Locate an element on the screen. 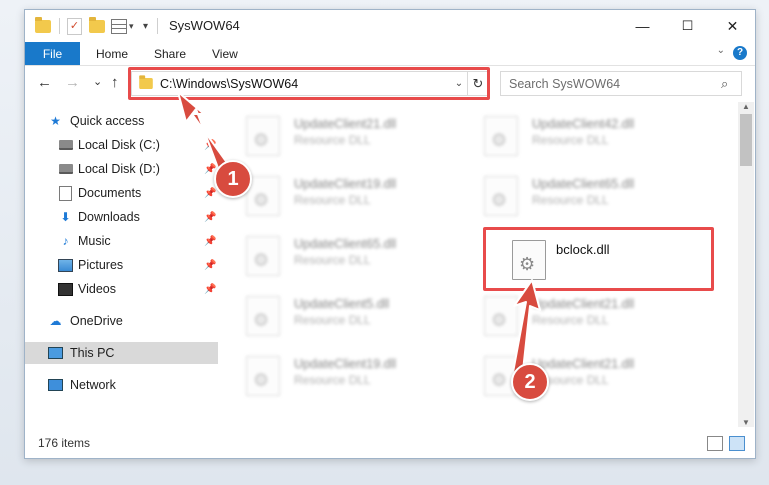  title-bar: ✓ ▾ ▾ SysWOW64 — ☐ ✕ is located at coordinates (390, 26).